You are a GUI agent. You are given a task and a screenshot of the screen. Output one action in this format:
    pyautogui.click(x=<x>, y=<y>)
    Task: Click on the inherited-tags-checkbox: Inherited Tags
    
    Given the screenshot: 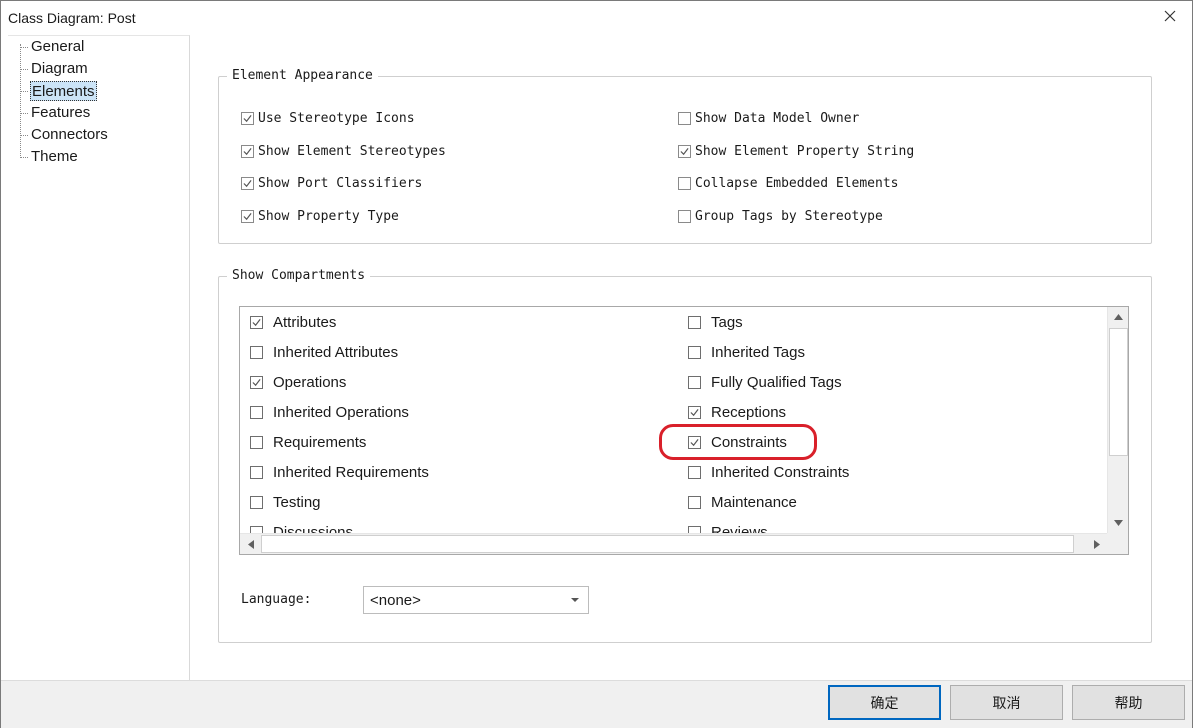 What is the action you would take?
    pyautogui.click(x=746, y=352)
    